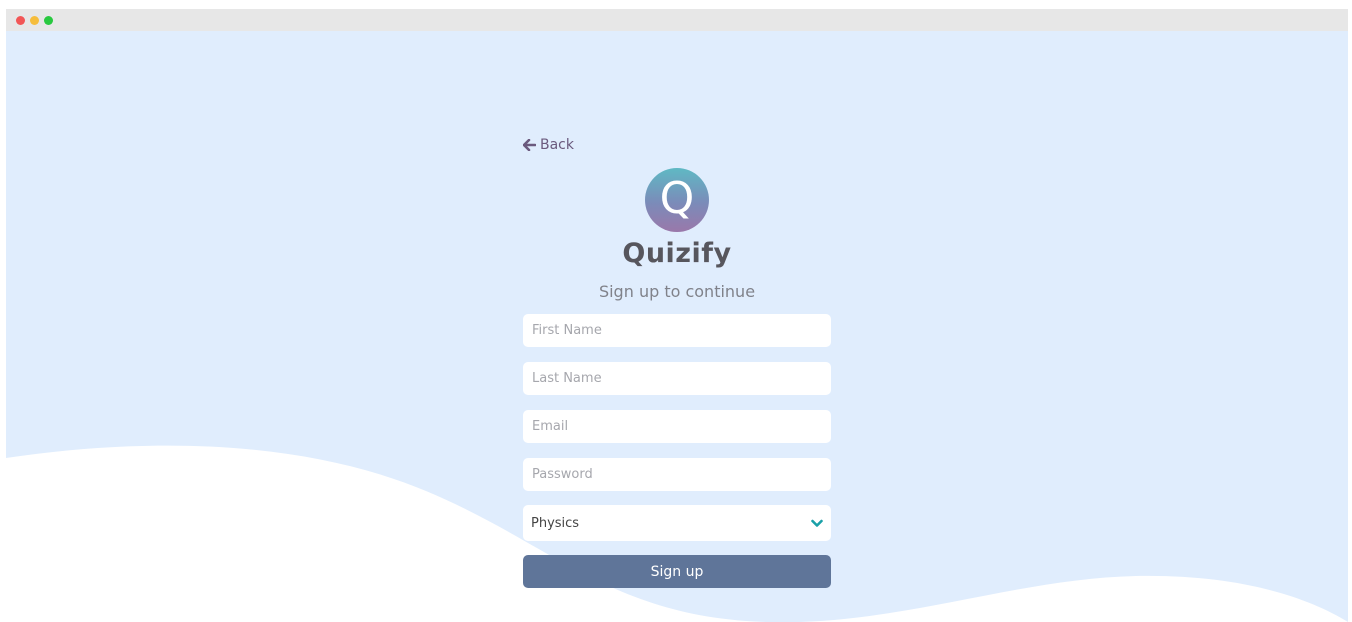 This screenshot has height=622, width=1352. I want to click on form-heading: Sign up to continue, so click(677, 291).